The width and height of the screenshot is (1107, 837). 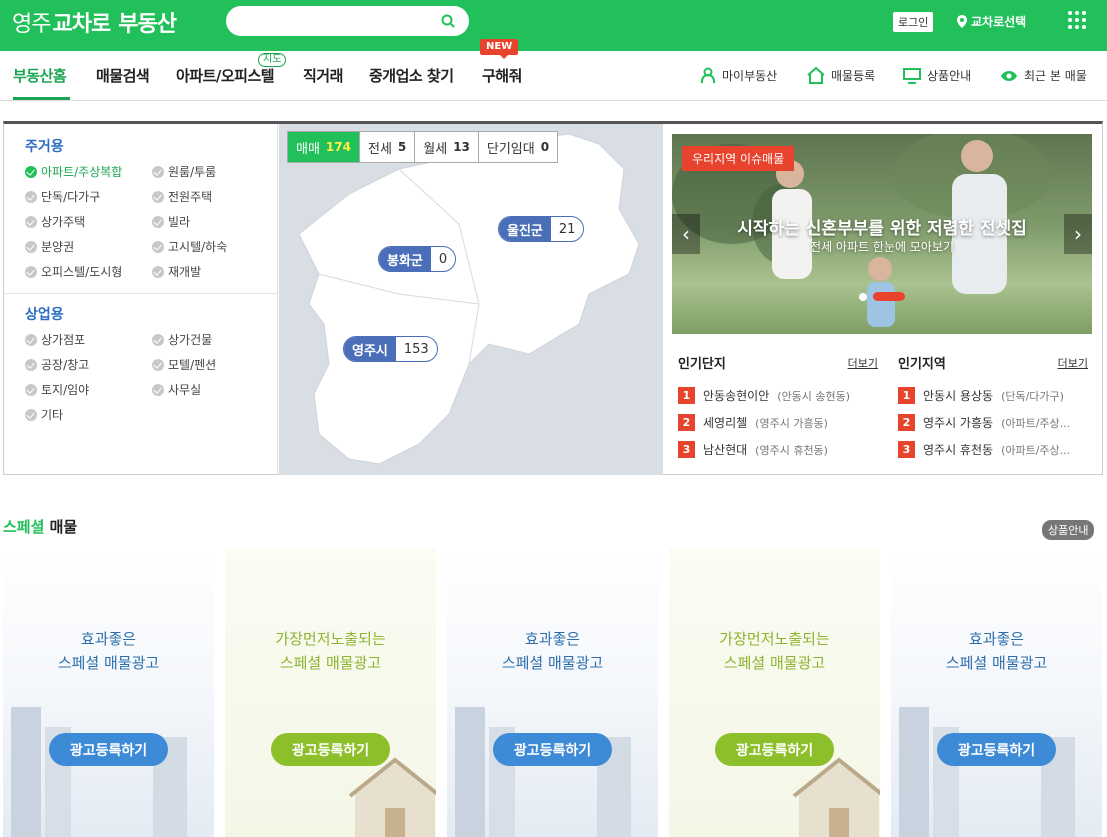 What do you see at coordinates (65, 390) in the screenshot?
I see `category-label: 토지/임야` at bounding box center [65, 390].